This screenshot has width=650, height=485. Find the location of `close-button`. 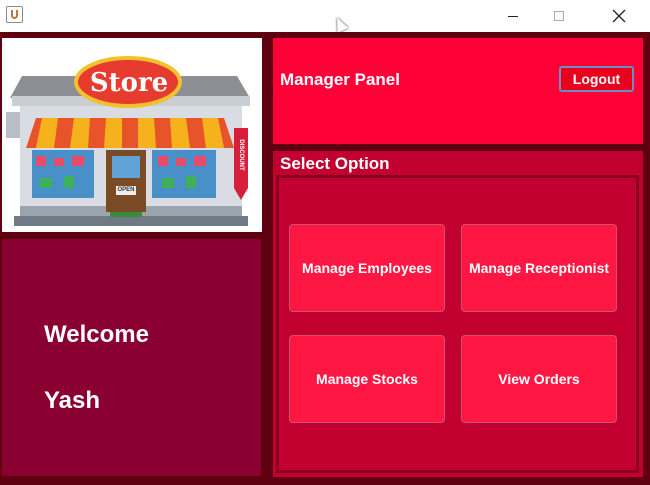

close-button is located at coordinates (619, 16).